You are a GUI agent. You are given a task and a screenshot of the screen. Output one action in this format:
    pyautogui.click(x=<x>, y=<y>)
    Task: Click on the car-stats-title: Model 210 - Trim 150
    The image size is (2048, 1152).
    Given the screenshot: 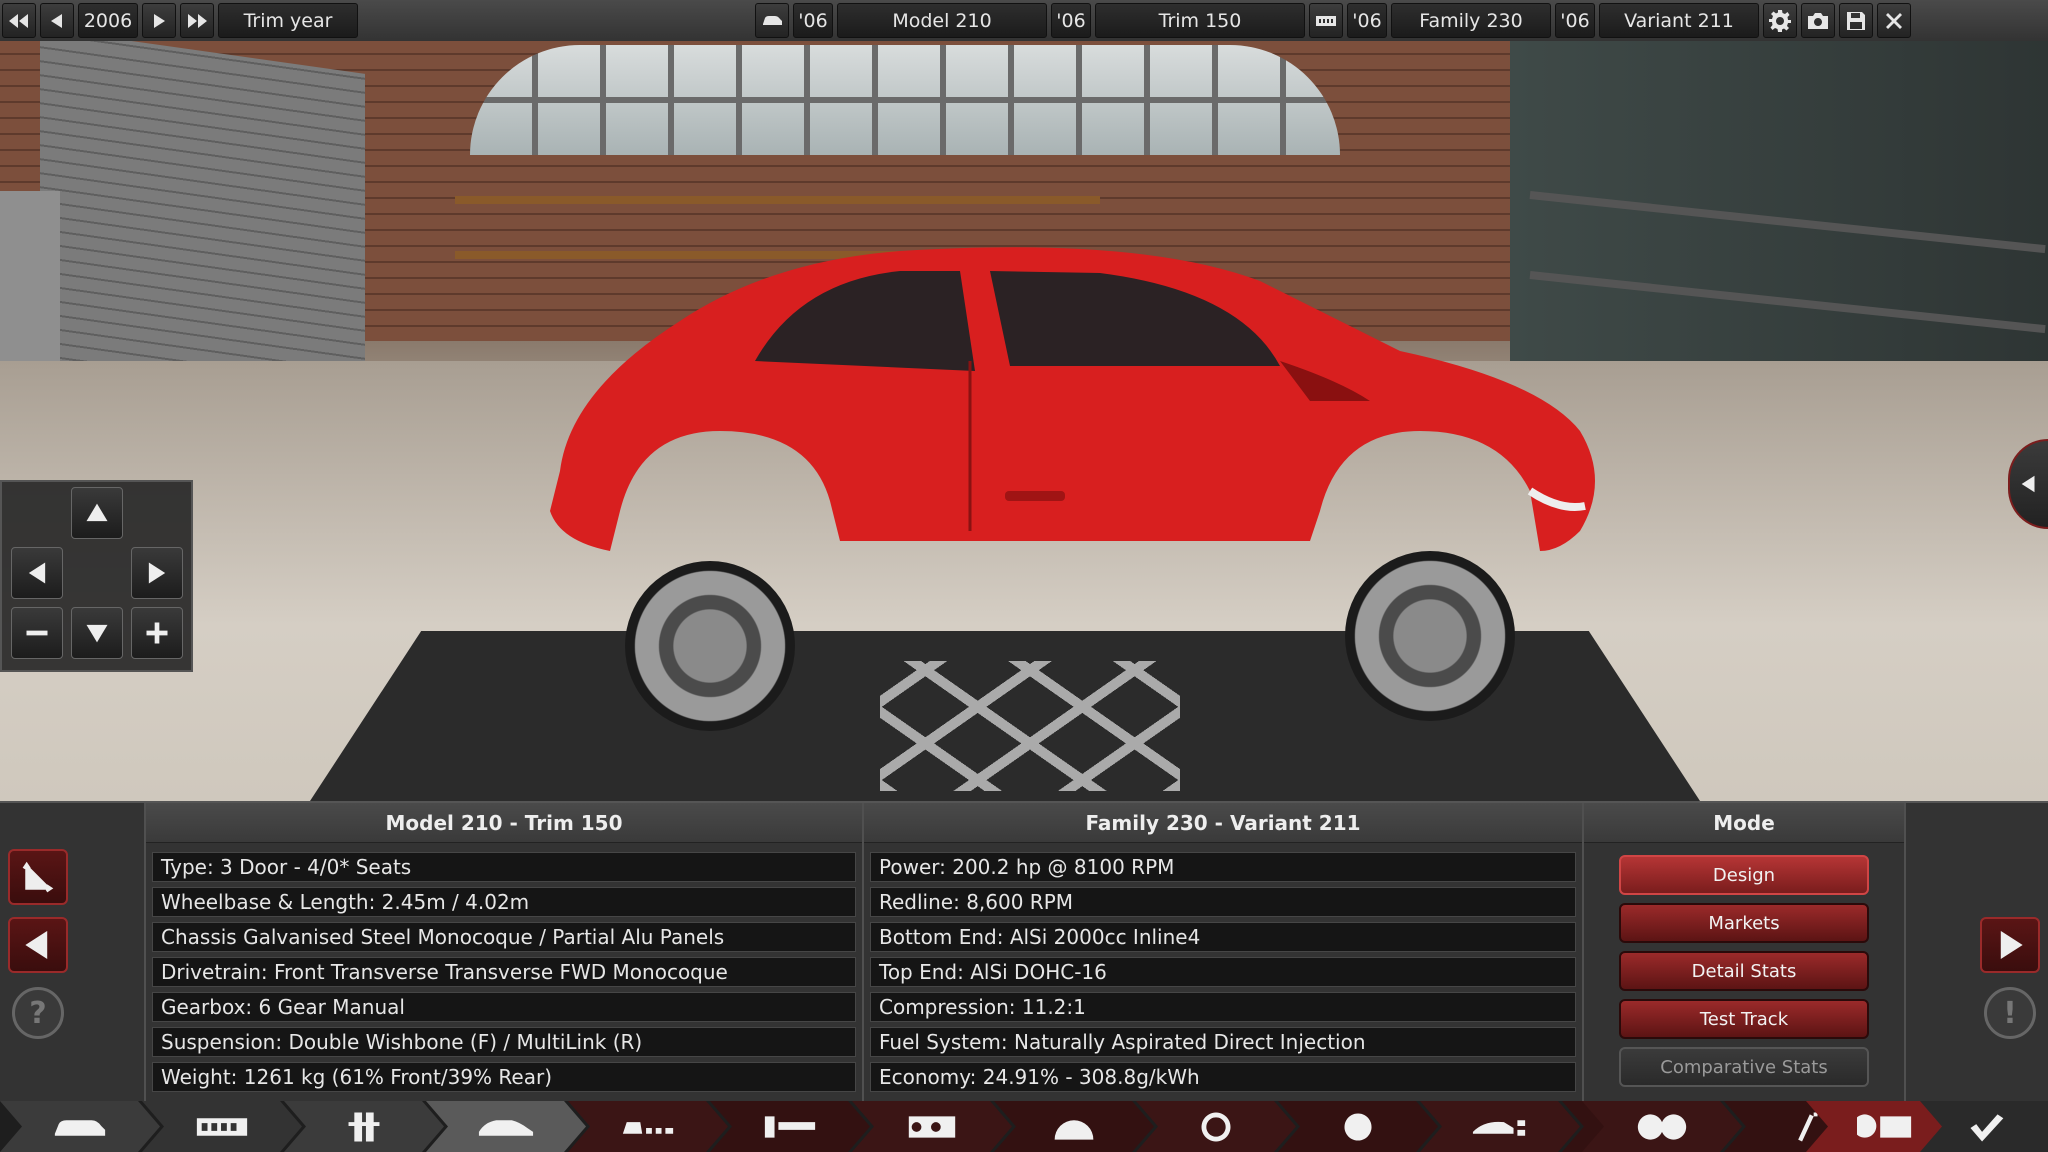 What is the action you would take?
    pyautogui.click(x=504, y=823)
    